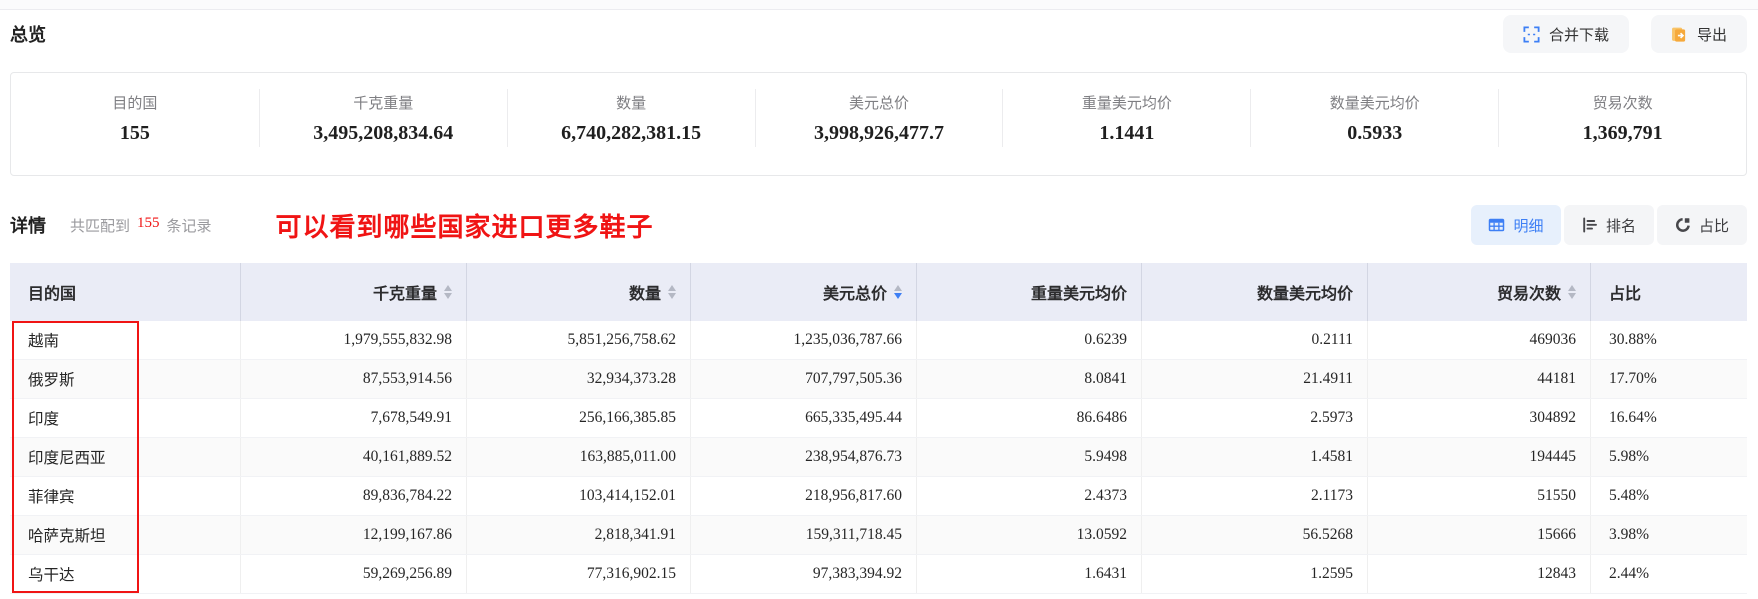 Image resolution: width=1758 pixels, height=599 pixels. Describe the element at coordinates (803, 496) in the screenshot. I see `cell-usd-total: 218,956,817.60` at that location.